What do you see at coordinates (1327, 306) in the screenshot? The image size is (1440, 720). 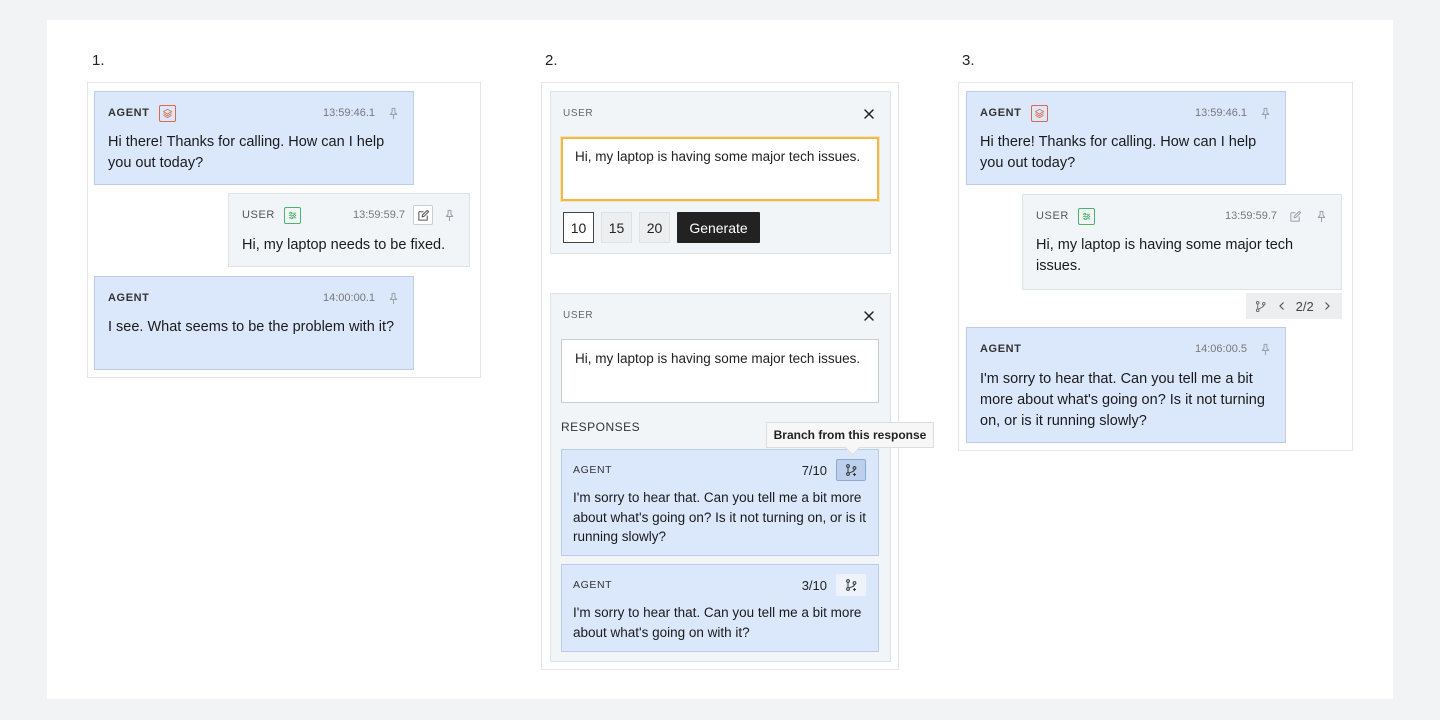 I see `chevron-right-icon` at bounding box center [1327, 306].